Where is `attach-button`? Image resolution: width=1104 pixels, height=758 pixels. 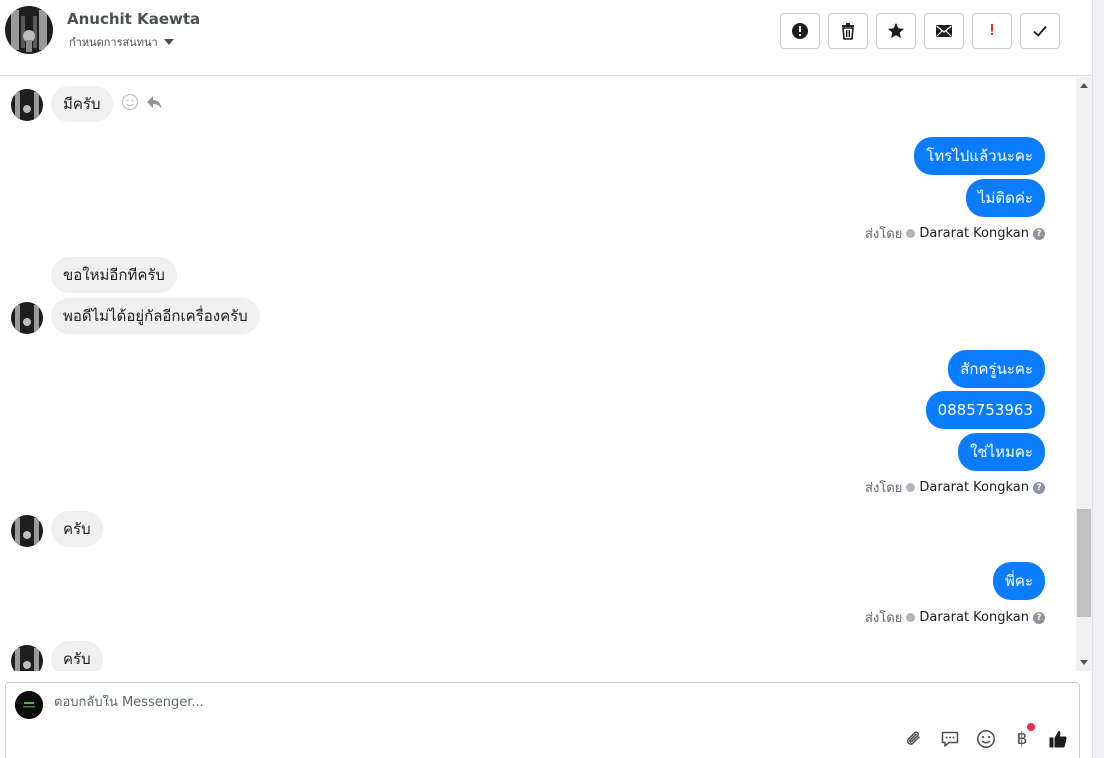 attach-button is located at coordinates (914, 739).